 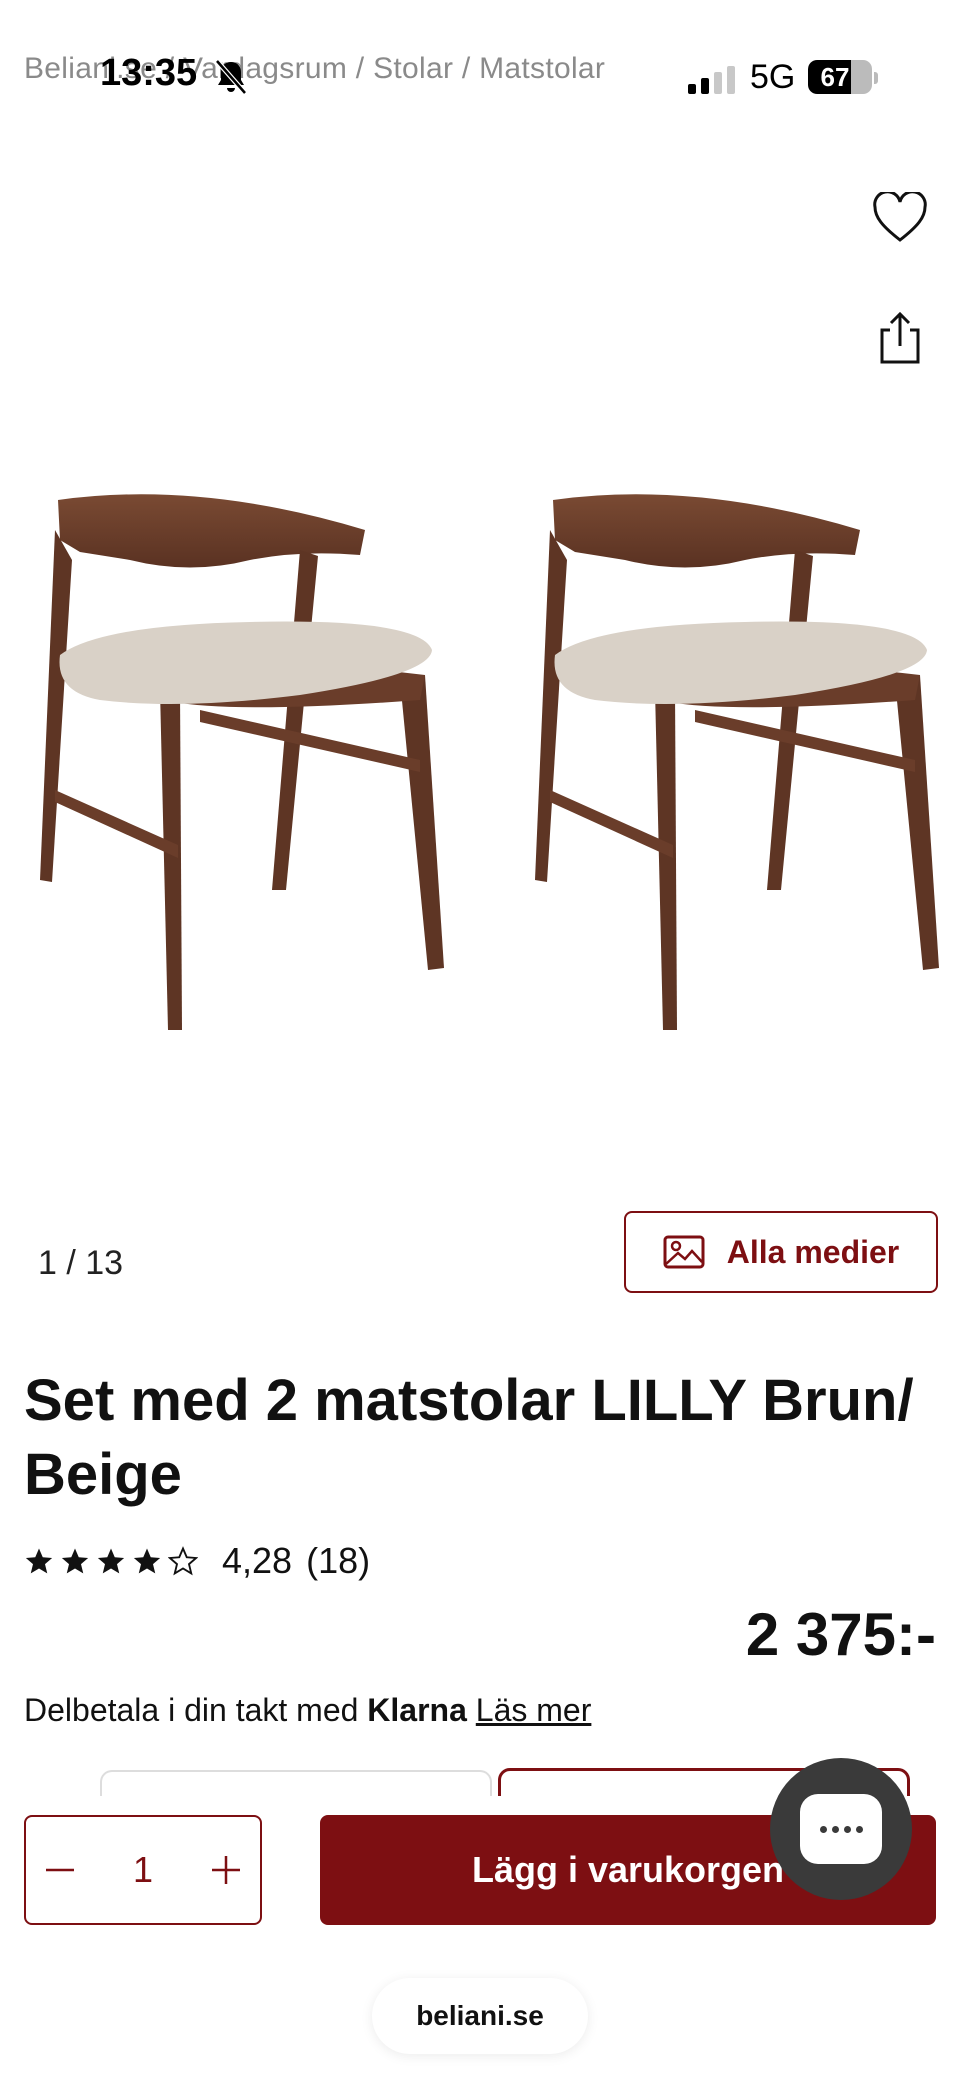 I want to click on status-time: 13:35, so click(x=149, y=73).